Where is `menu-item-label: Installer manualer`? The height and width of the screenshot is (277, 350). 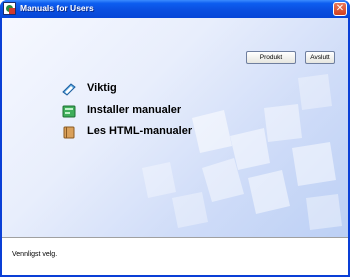
menu-item-label: Installer manualer is located at coordinates (134, 110).